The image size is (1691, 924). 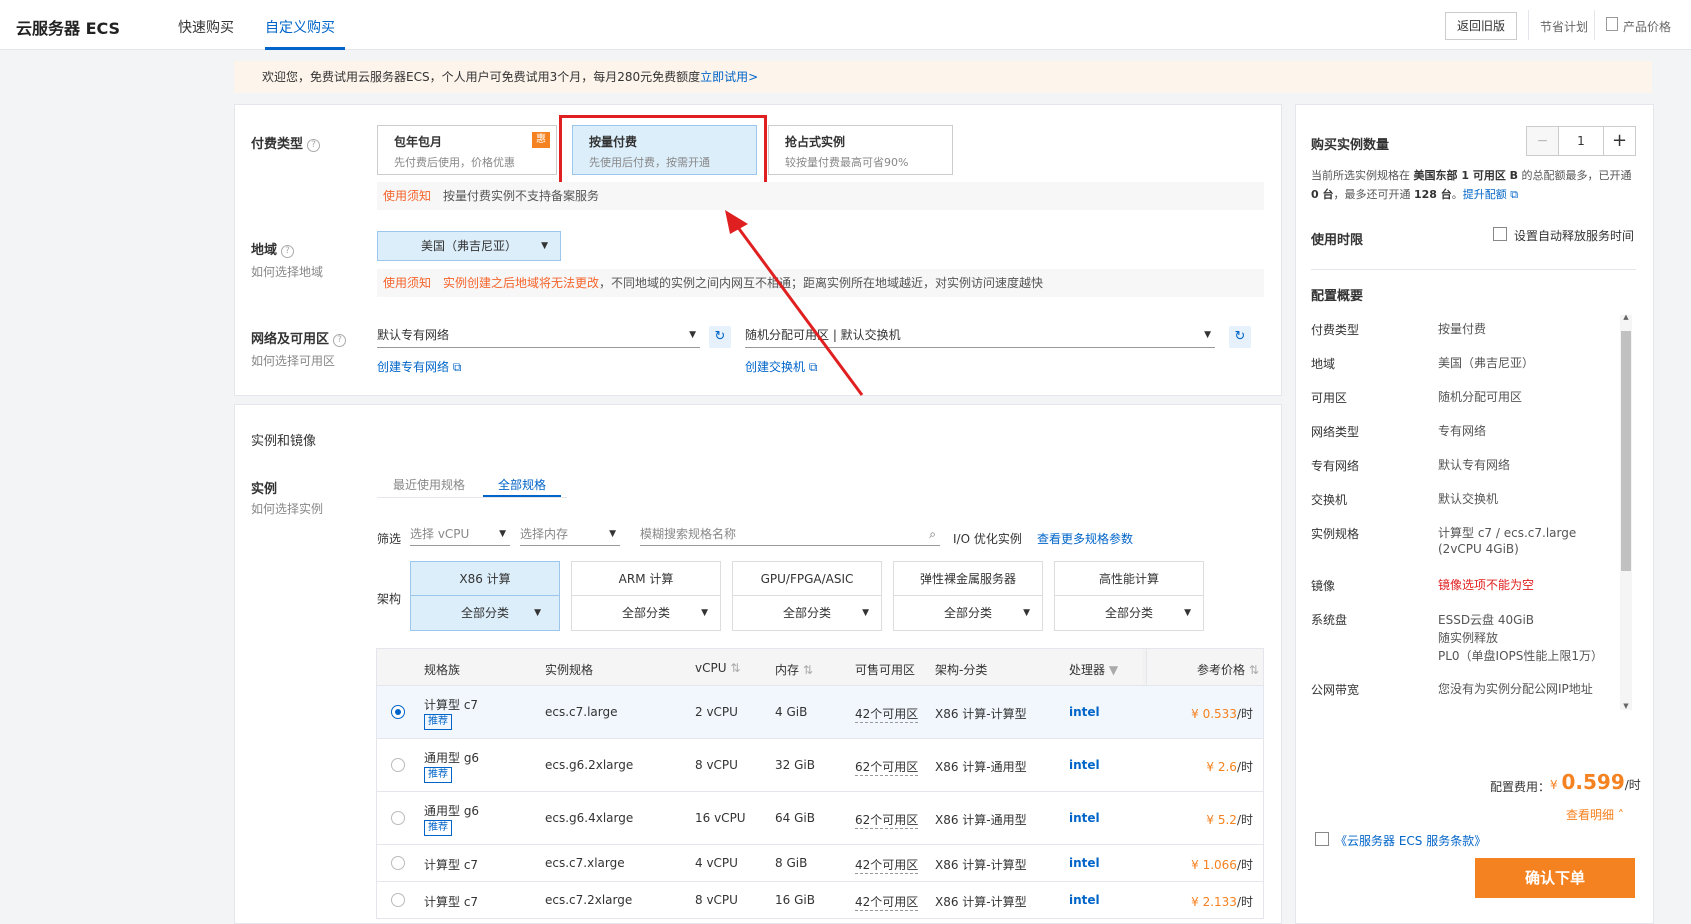 I want to click on col-vcpu: vCPU ⇅, so click(x=717, y=668).